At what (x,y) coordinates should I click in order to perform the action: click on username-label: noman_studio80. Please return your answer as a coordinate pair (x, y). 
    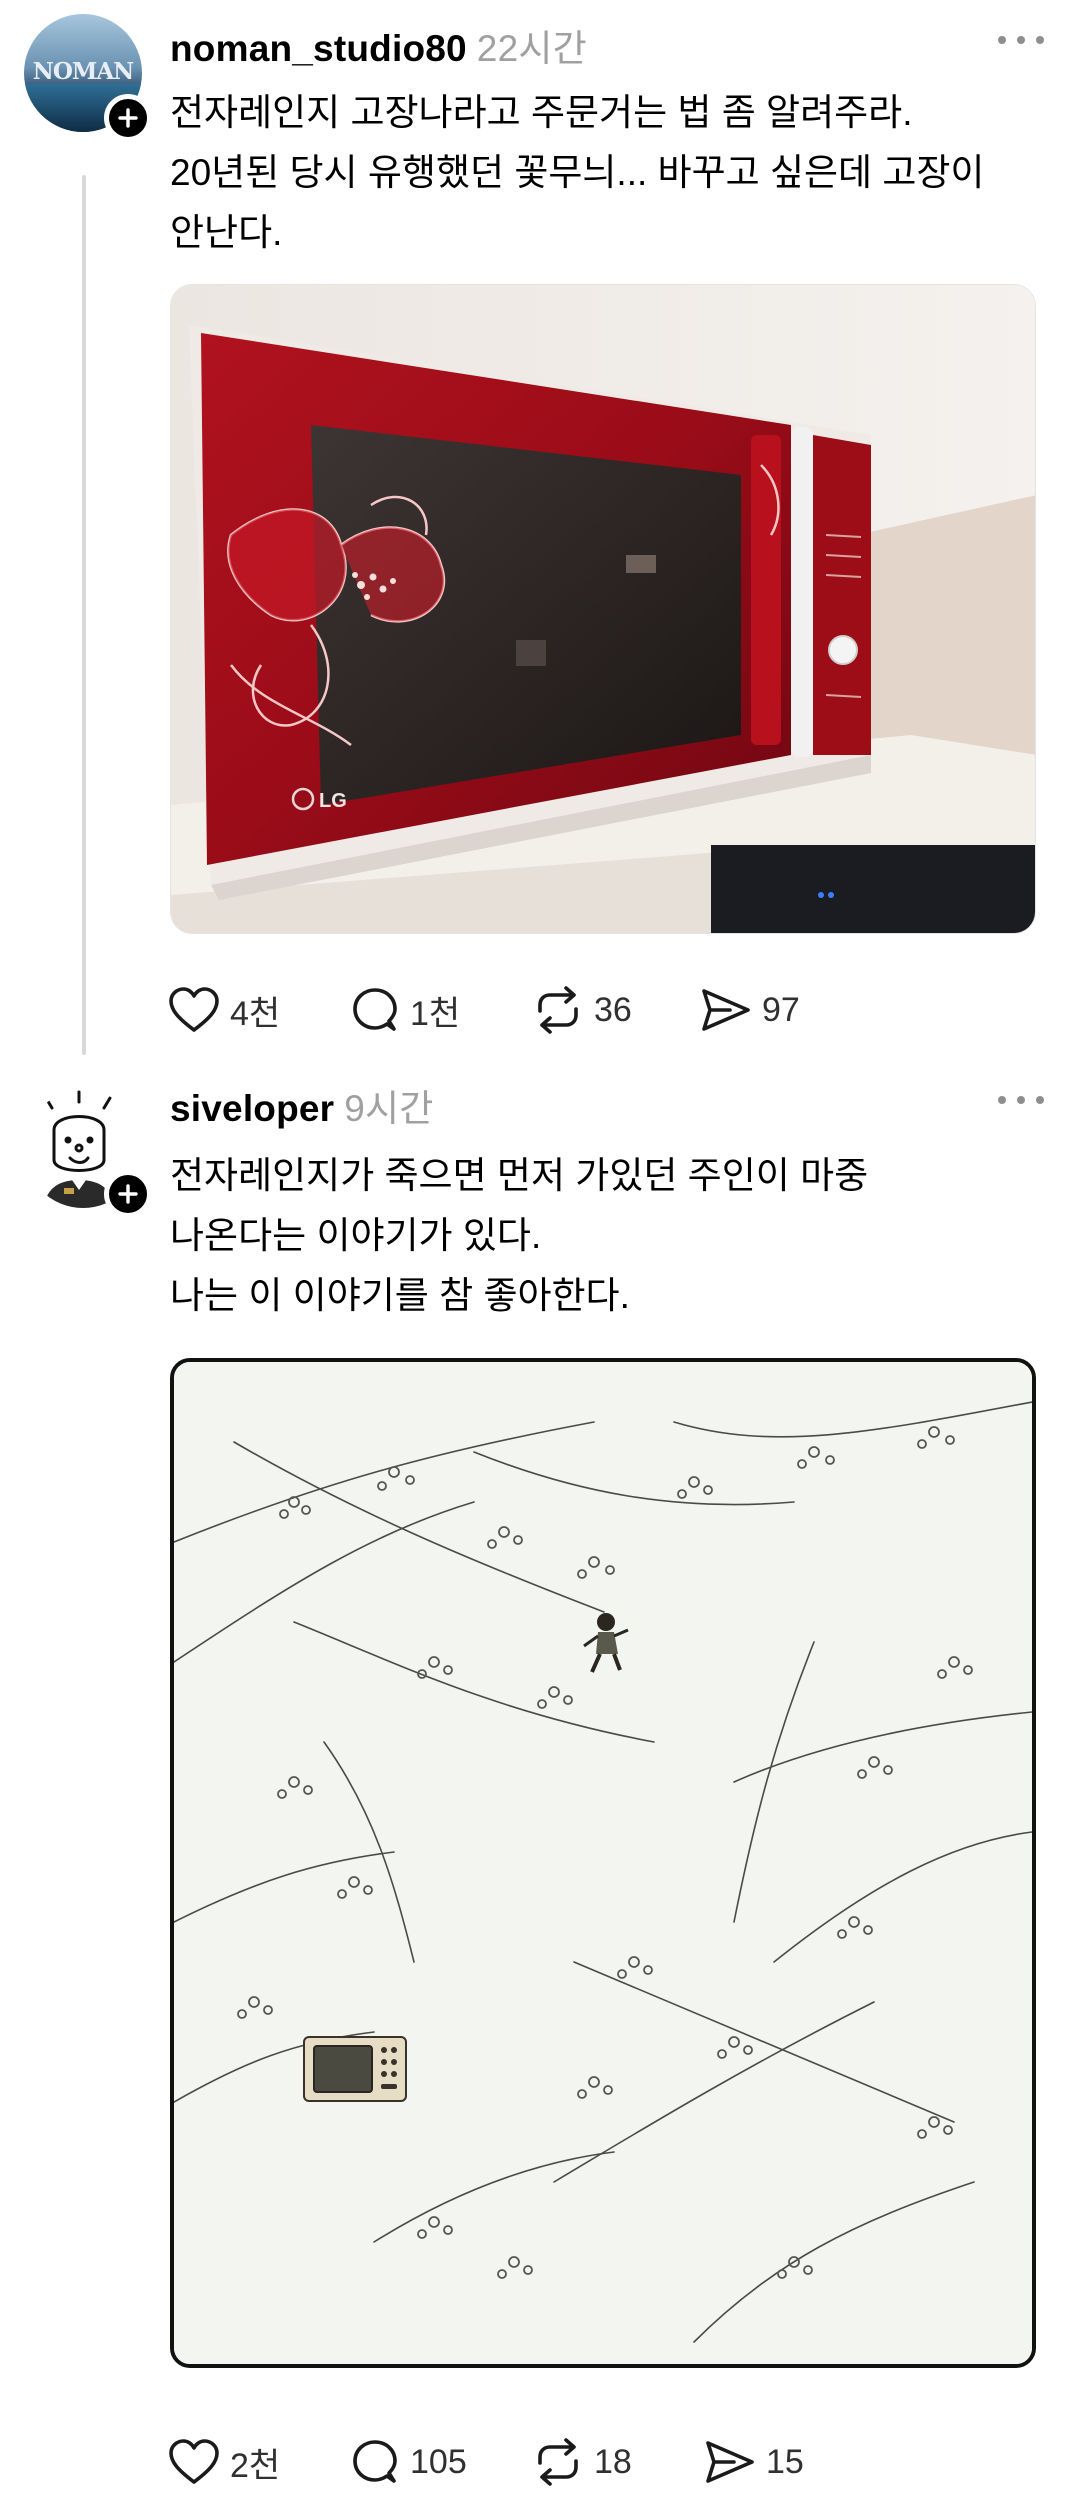
    Looking at the image, I should click on (318, 48).